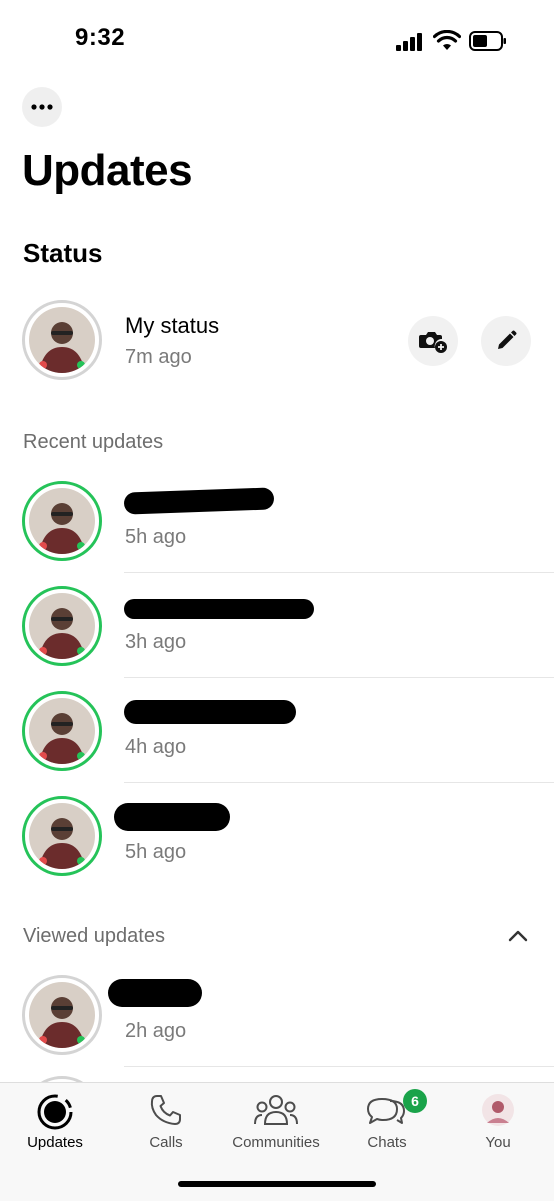 The height and width of the screenshot is (1201, 554). I want to click on home-indicator, so click(277, 1184).